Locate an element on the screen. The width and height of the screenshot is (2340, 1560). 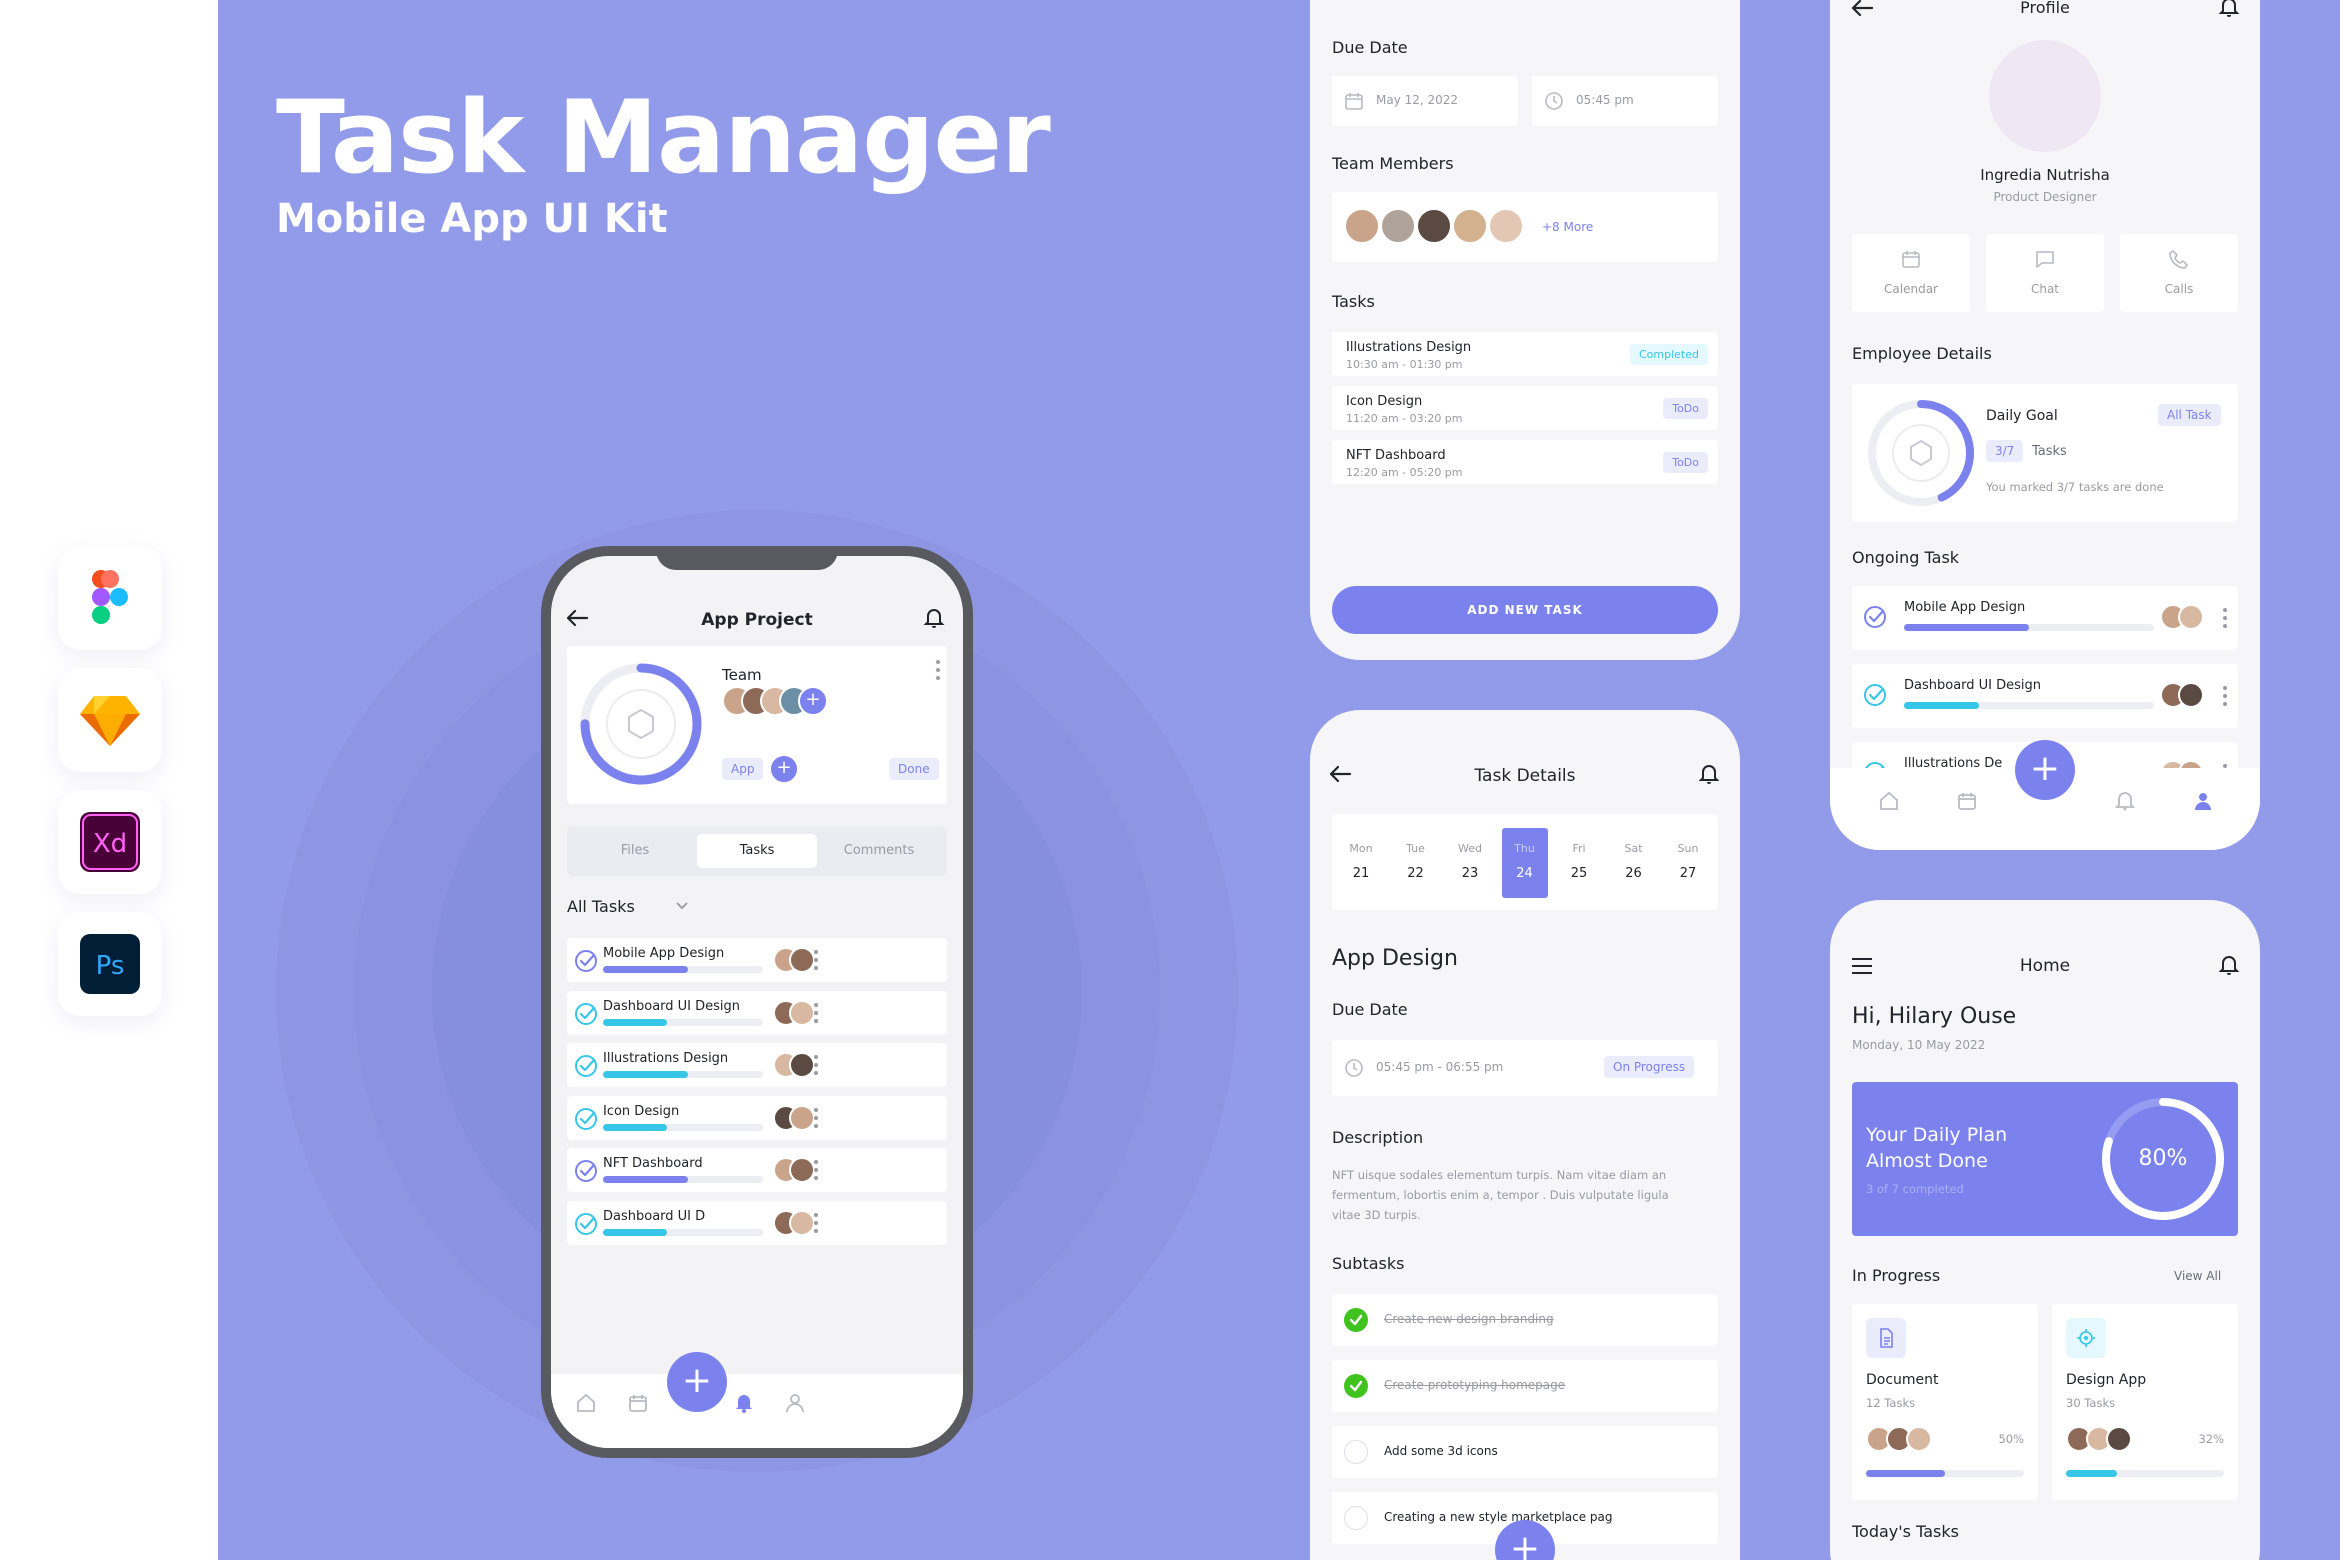
action-chat: Chat is located at coordinates (2045, 273).